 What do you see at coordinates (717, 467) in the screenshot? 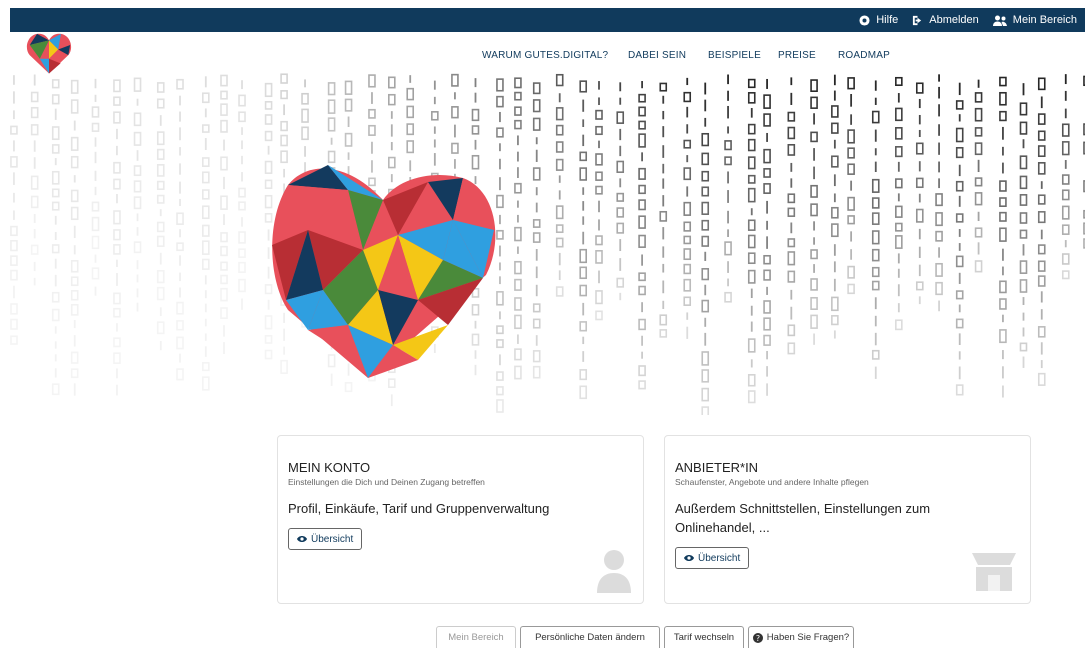
I see `provider-card-title: ANBIETER*IN` at bounding box center [717, 467].